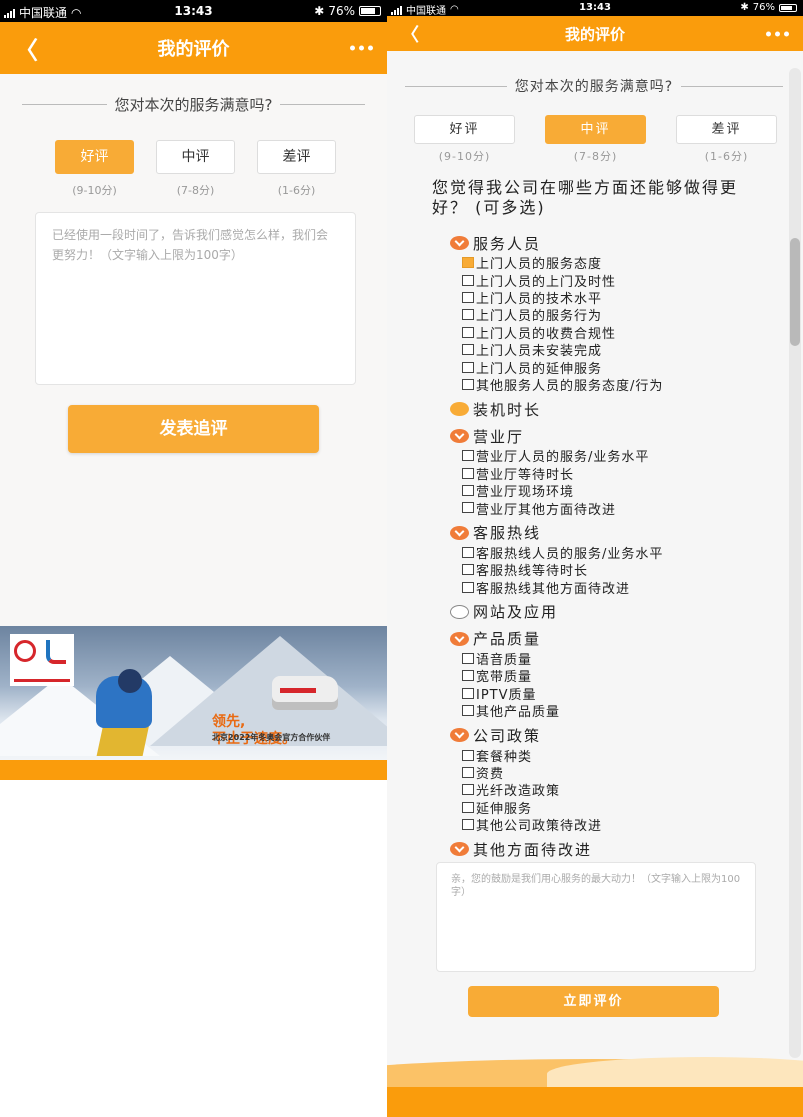 Image resolution: width=803 pixels, height=1117 pixels. What do you see at coordinates (610, 533) in the screenshot?
I see `group-header: 客服热线` at bounding box center [610, 533].